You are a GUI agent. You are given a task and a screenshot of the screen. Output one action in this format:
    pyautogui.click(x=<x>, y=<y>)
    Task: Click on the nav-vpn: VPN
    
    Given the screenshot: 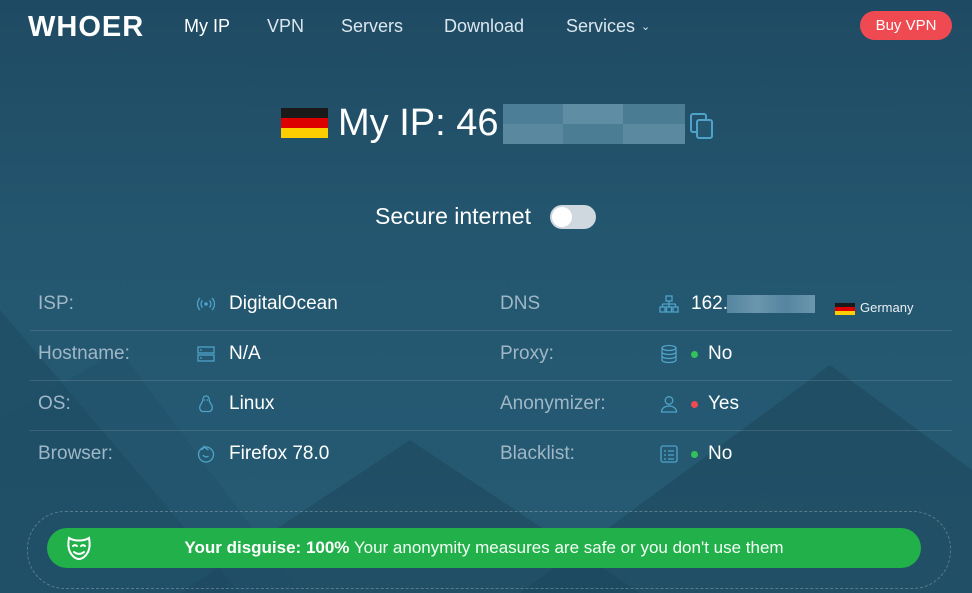 What is the action you would take?
    pyautogui.click(x=285, y=26)
    